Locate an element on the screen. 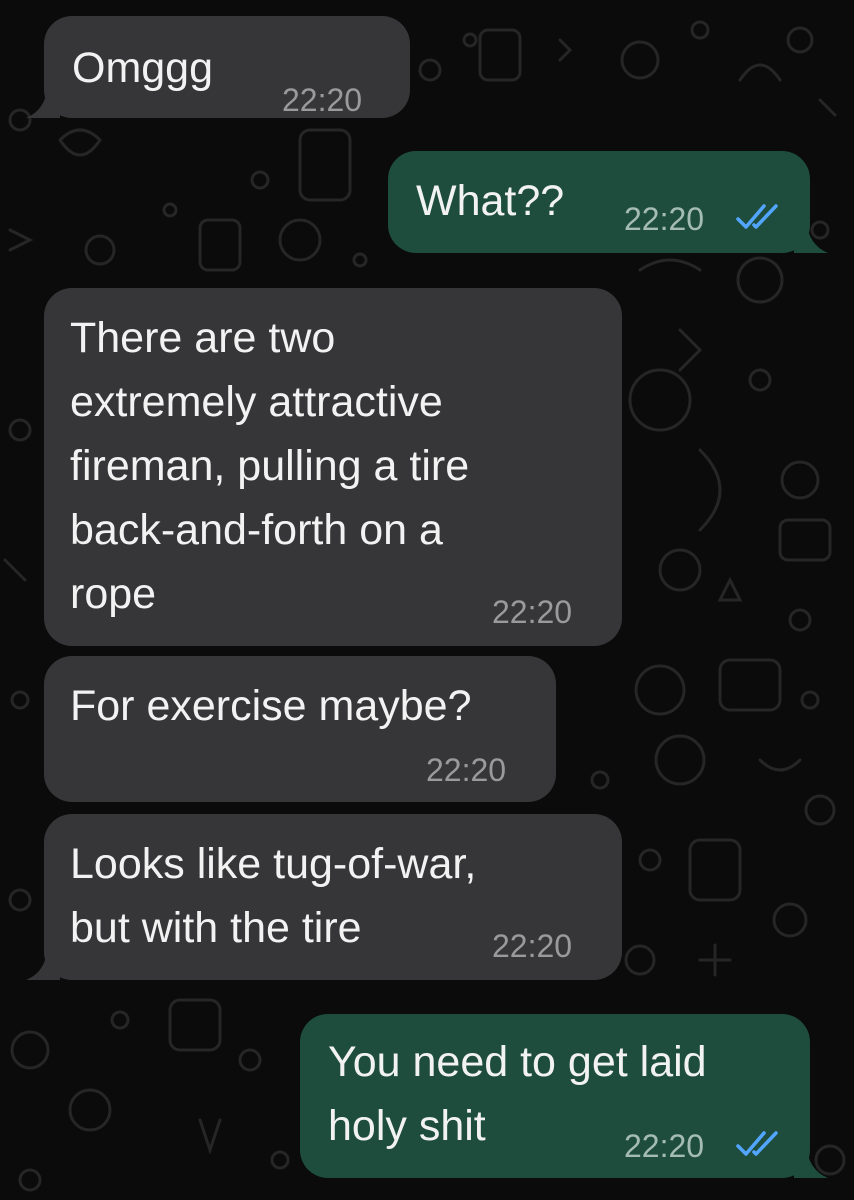 The image size is (854, 1200). incoming-message: For exercise maybe? 22:20 is located at coordinates (300, 729).